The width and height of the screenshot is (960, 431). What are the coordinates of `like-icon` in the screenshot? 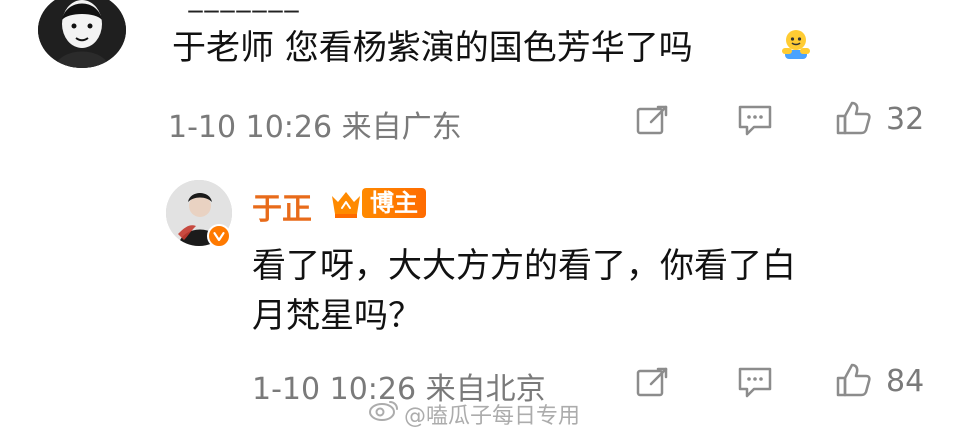 It's located at (853, 118).